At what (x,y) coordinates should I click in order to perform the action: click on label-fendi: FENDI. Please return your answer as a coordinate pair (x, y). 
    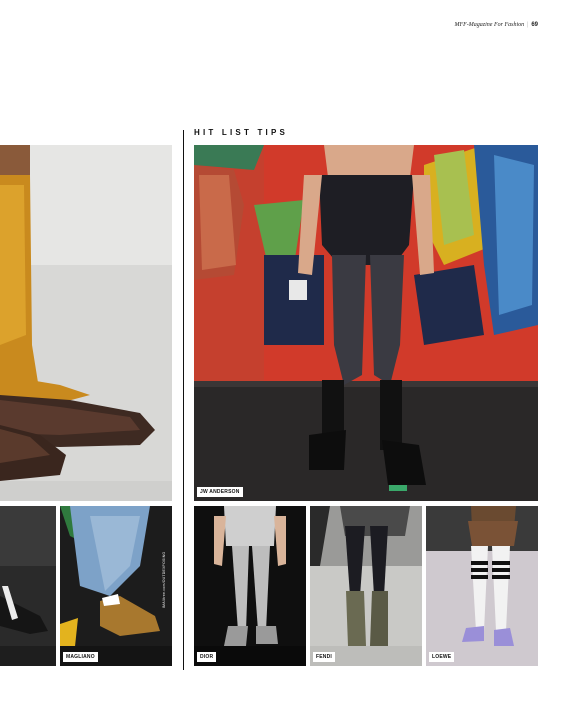
    Looking at the image, I should click on (324, 657).